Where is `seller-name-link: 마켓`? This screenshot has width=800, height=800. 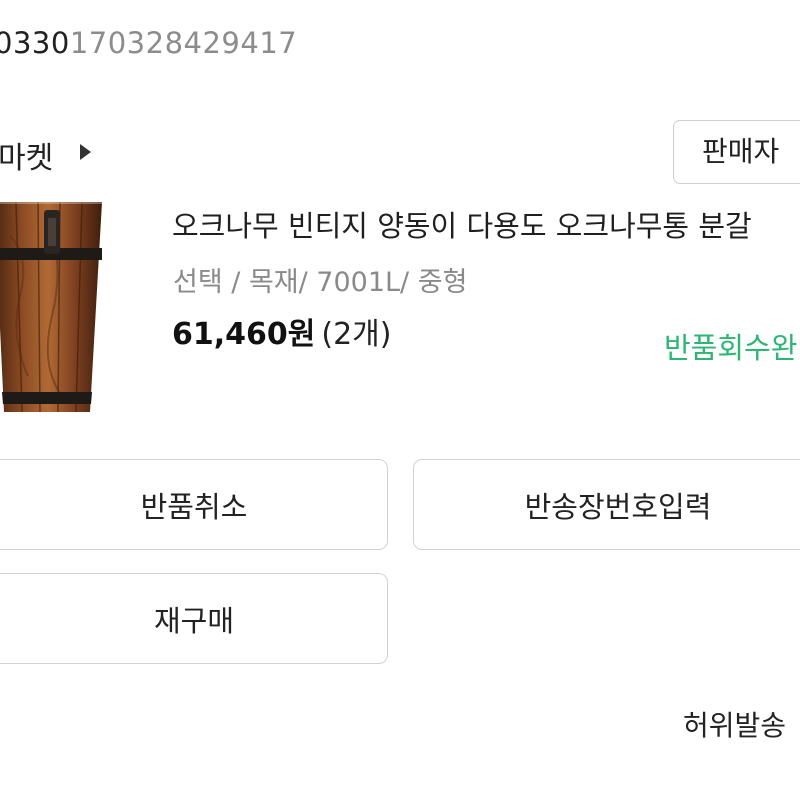
seller-name-link: 마켓 is located at coordinates (26, 155).